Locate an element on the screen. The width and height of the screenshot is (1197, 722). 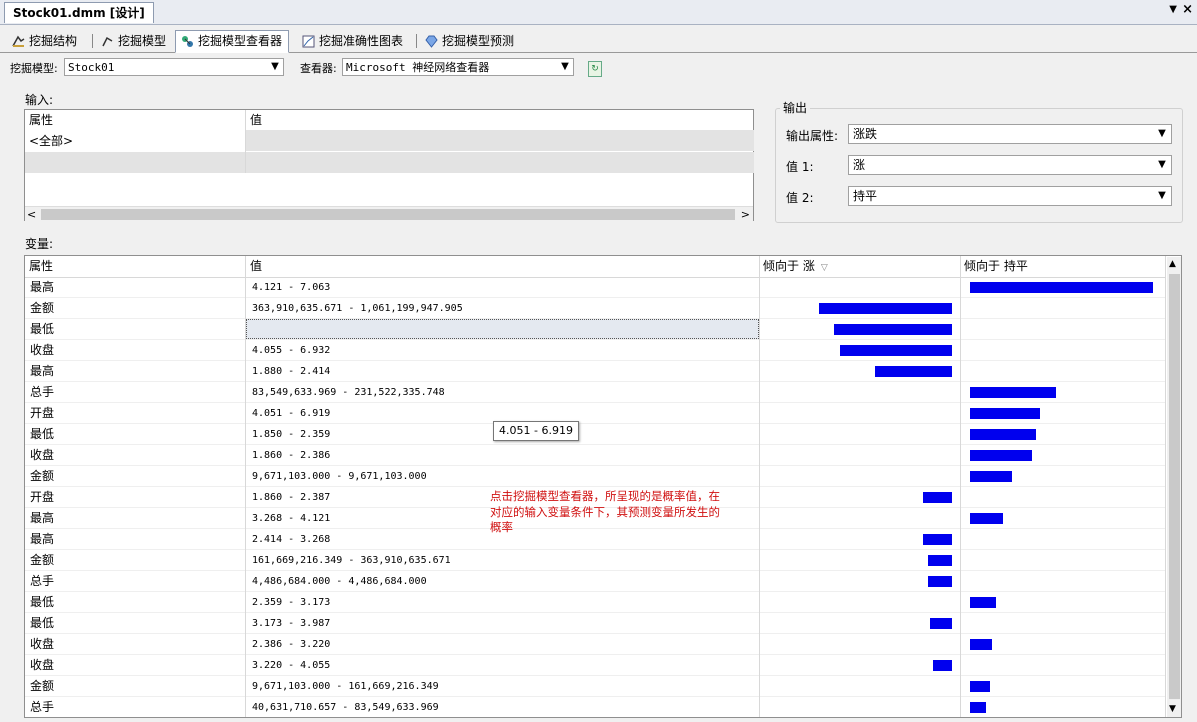
variables-header-row: 属性 值 倾向于 涨 ▽ 倾向于 持平 is located at coordinates (595, 267).